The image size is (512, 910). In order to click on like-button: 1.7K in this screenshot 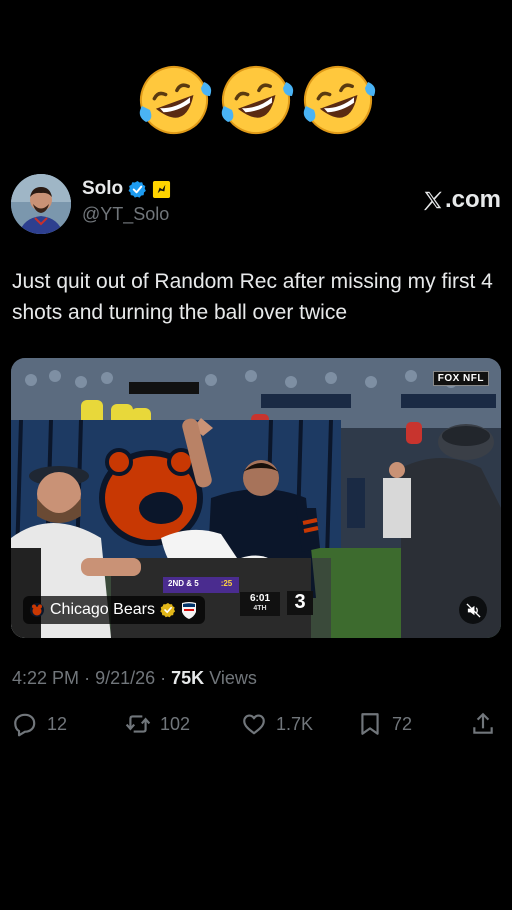, I will do `click(277, 724)`.